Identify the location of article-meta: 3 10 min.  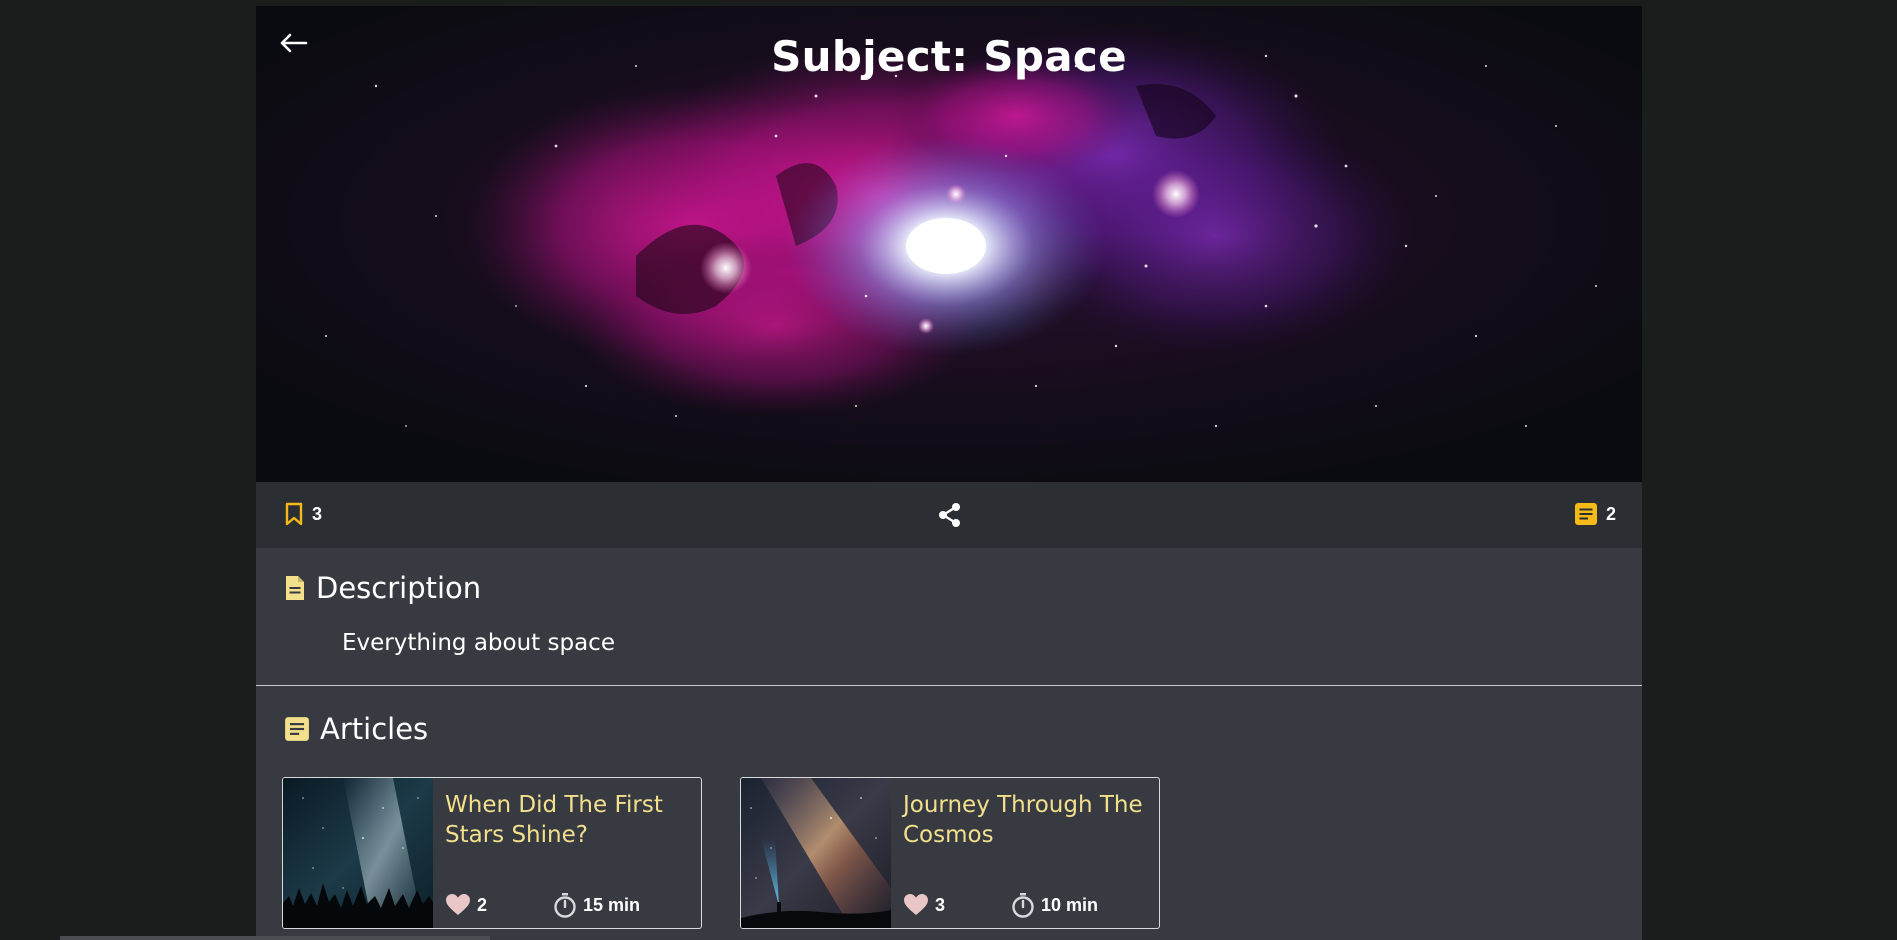
(1000, 905).